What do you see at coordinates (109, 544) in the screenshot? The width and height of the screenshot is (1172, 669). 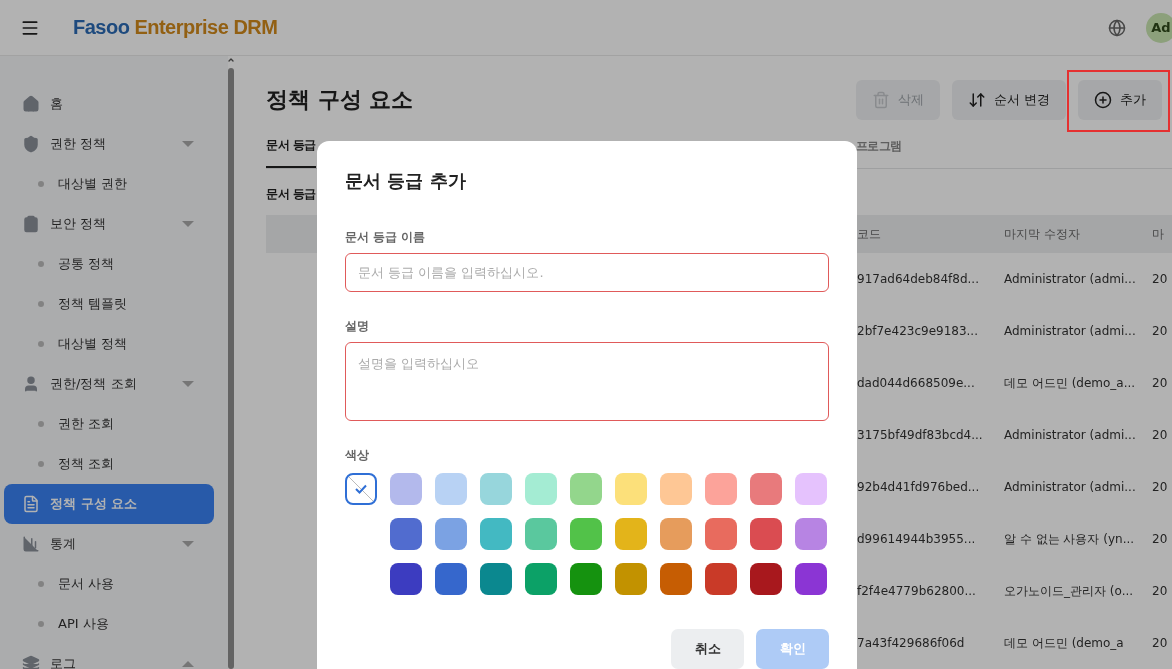 I see `sidebar-item: 통계` at bounding box center [109, 544].